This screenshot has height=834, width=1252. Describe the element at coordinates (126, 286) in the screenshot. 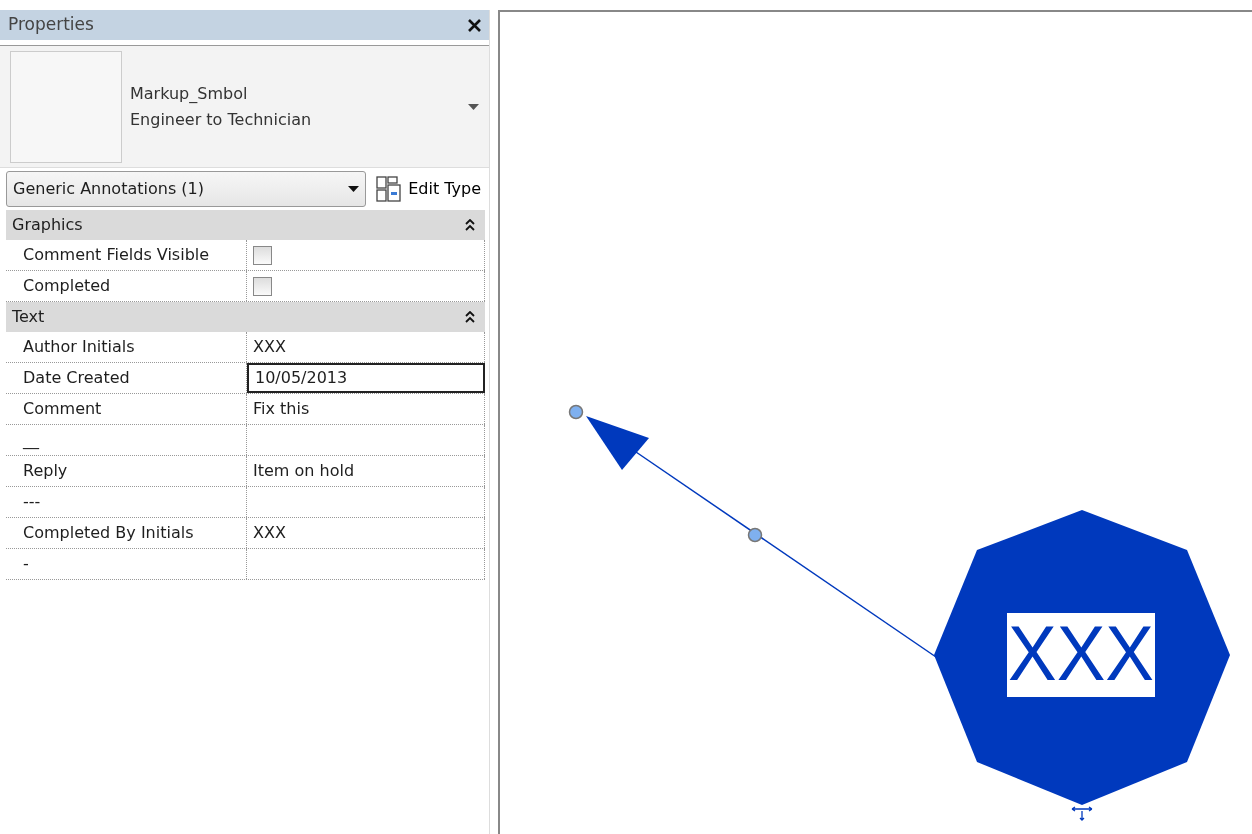

I see `property-label: Completed` at that location.